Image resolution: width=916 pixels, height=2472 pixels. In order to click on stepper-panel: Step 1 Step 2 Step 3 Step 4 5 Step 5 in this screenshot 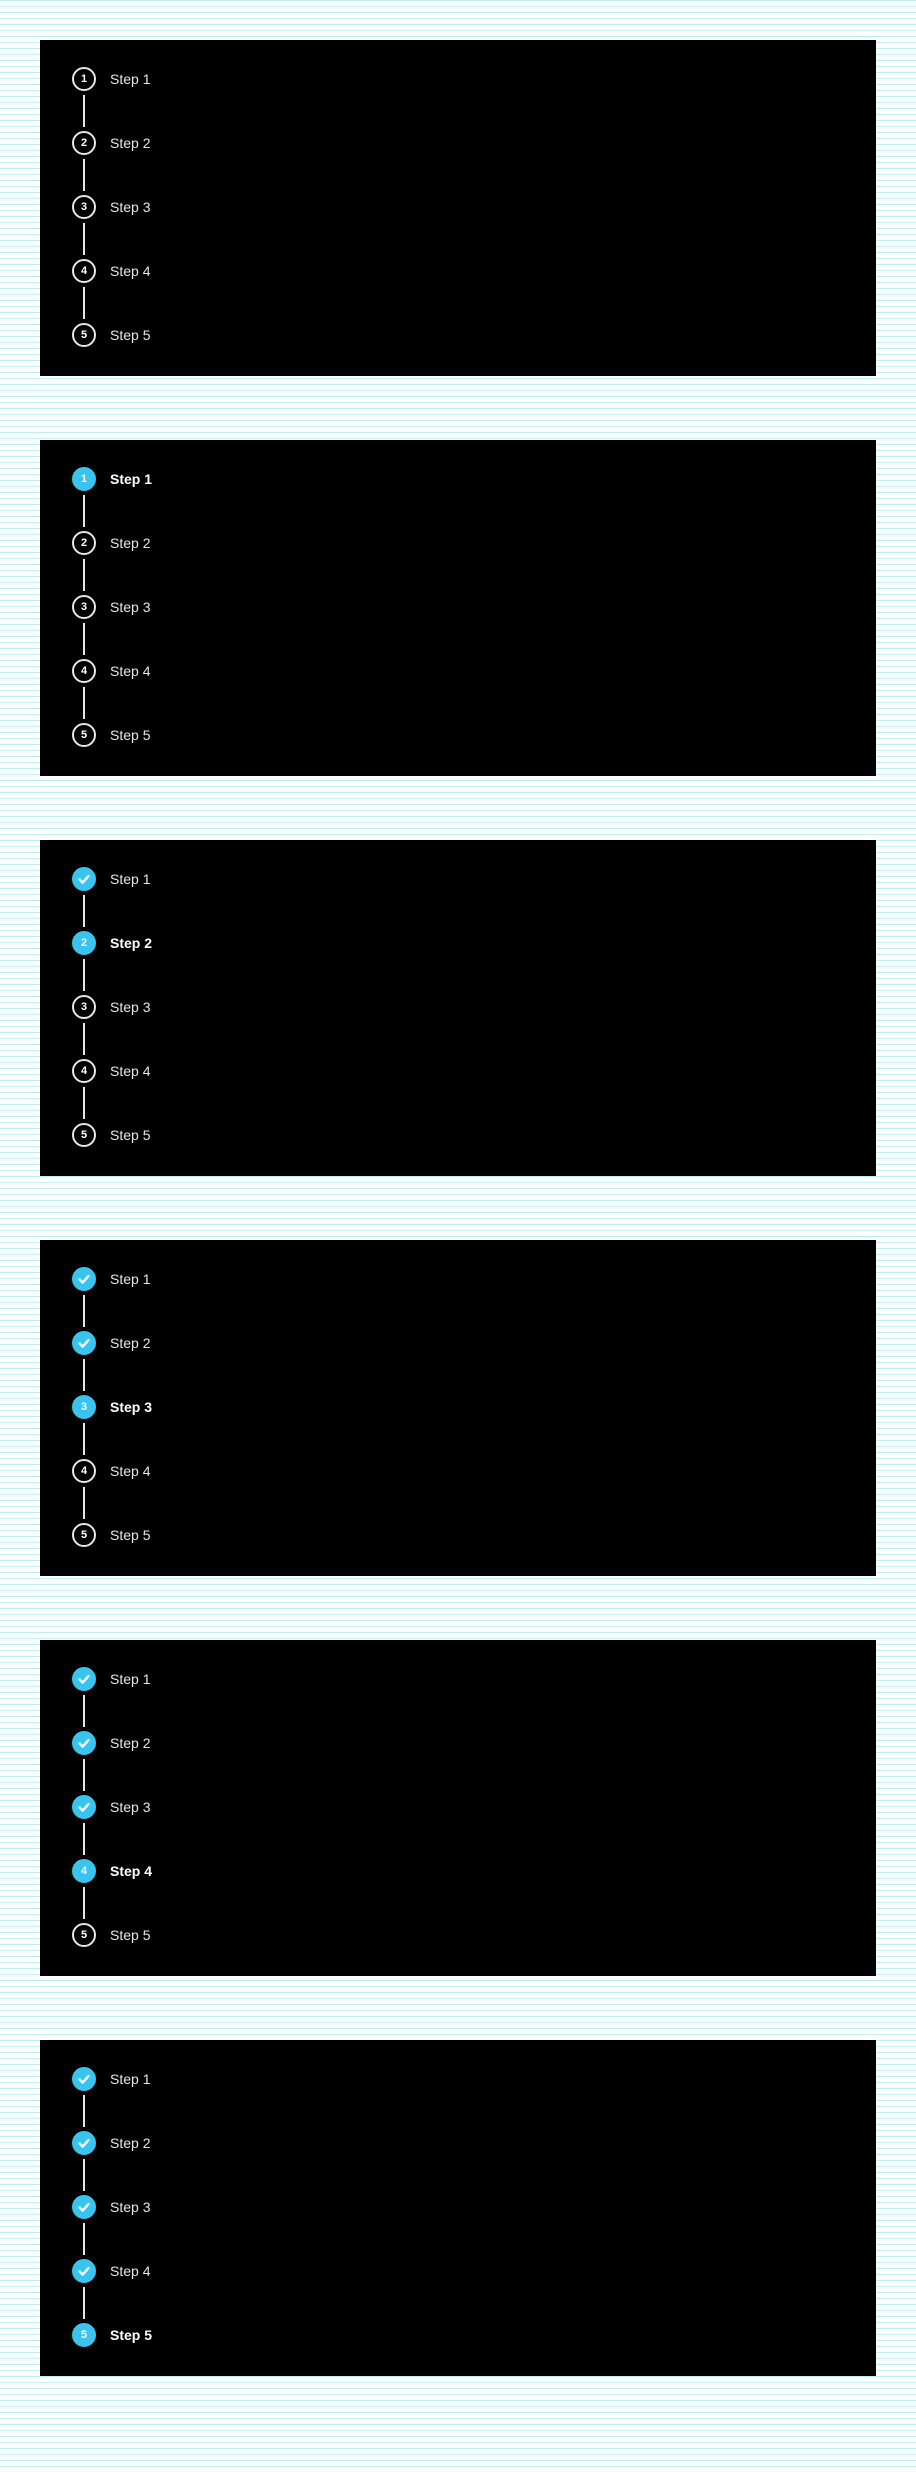, I will do `click(458, 2208)`.